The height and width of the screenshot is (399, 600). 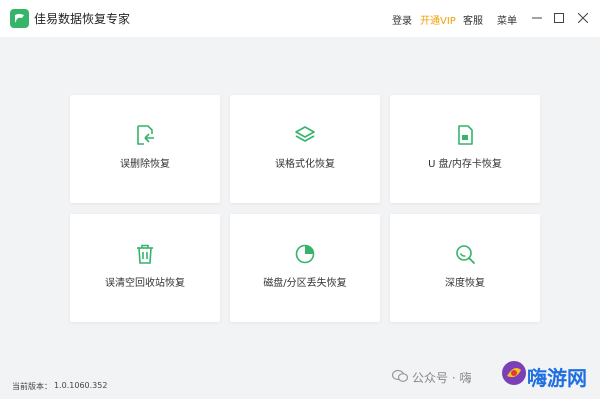 What do you see at coordinates (465, 135) in the screenshot?
I see `sd-card-icon` at bounding box center [465, 135].